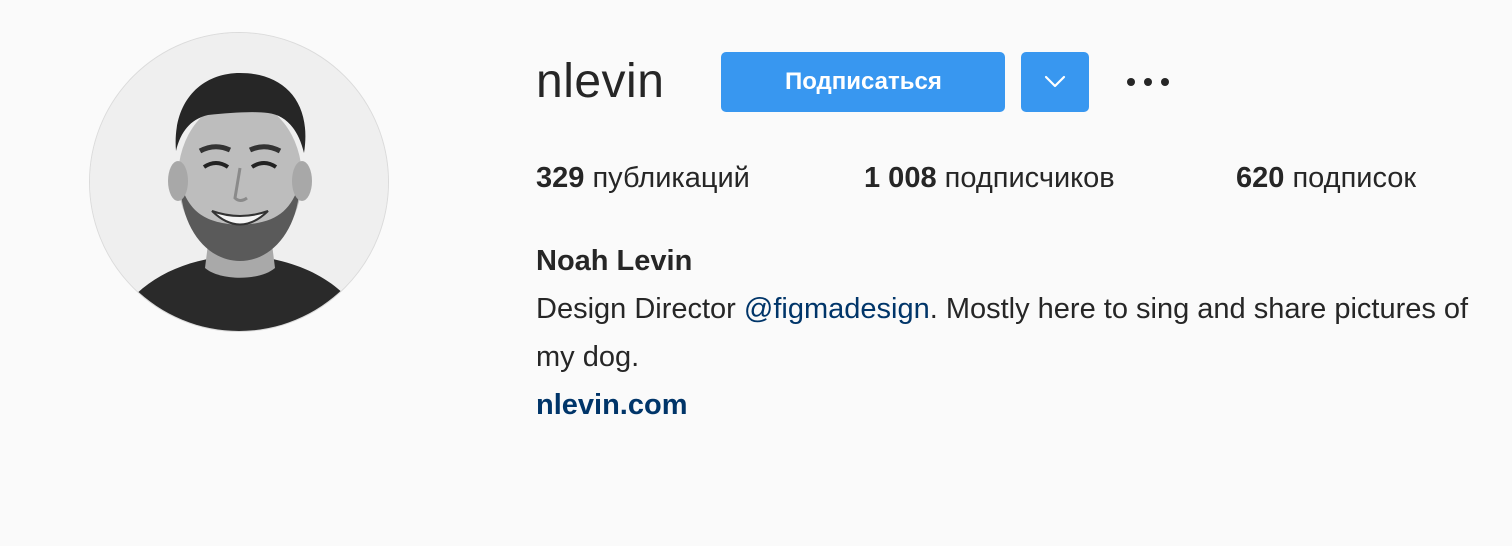 This screenshot has height=546, width=1512. I want to click on profile-photo, so click(239, 182).